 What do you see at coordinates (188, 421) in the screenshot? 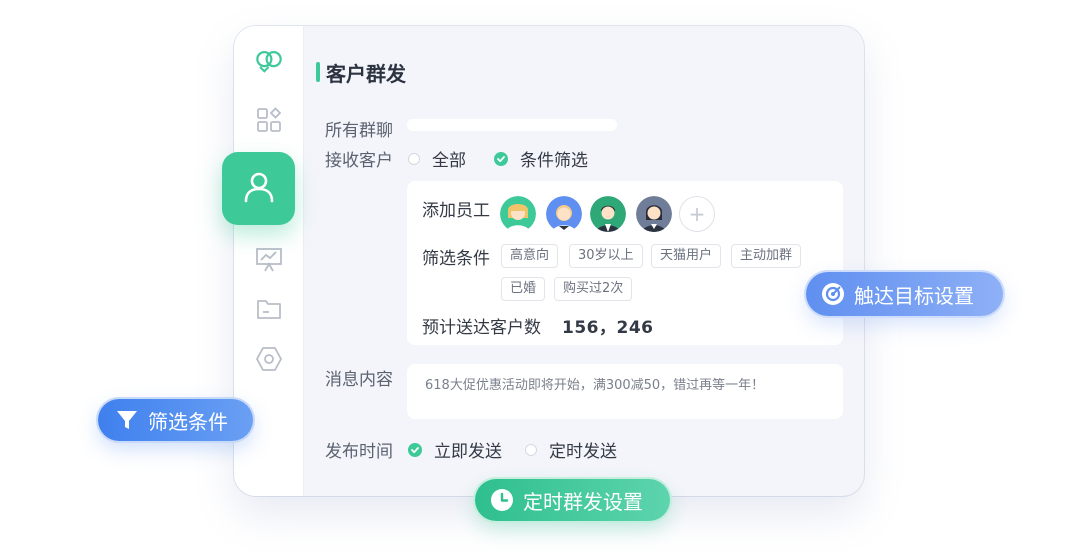
I see `filter-badge-label: 筛选条件` at bounding box center [188, 421].